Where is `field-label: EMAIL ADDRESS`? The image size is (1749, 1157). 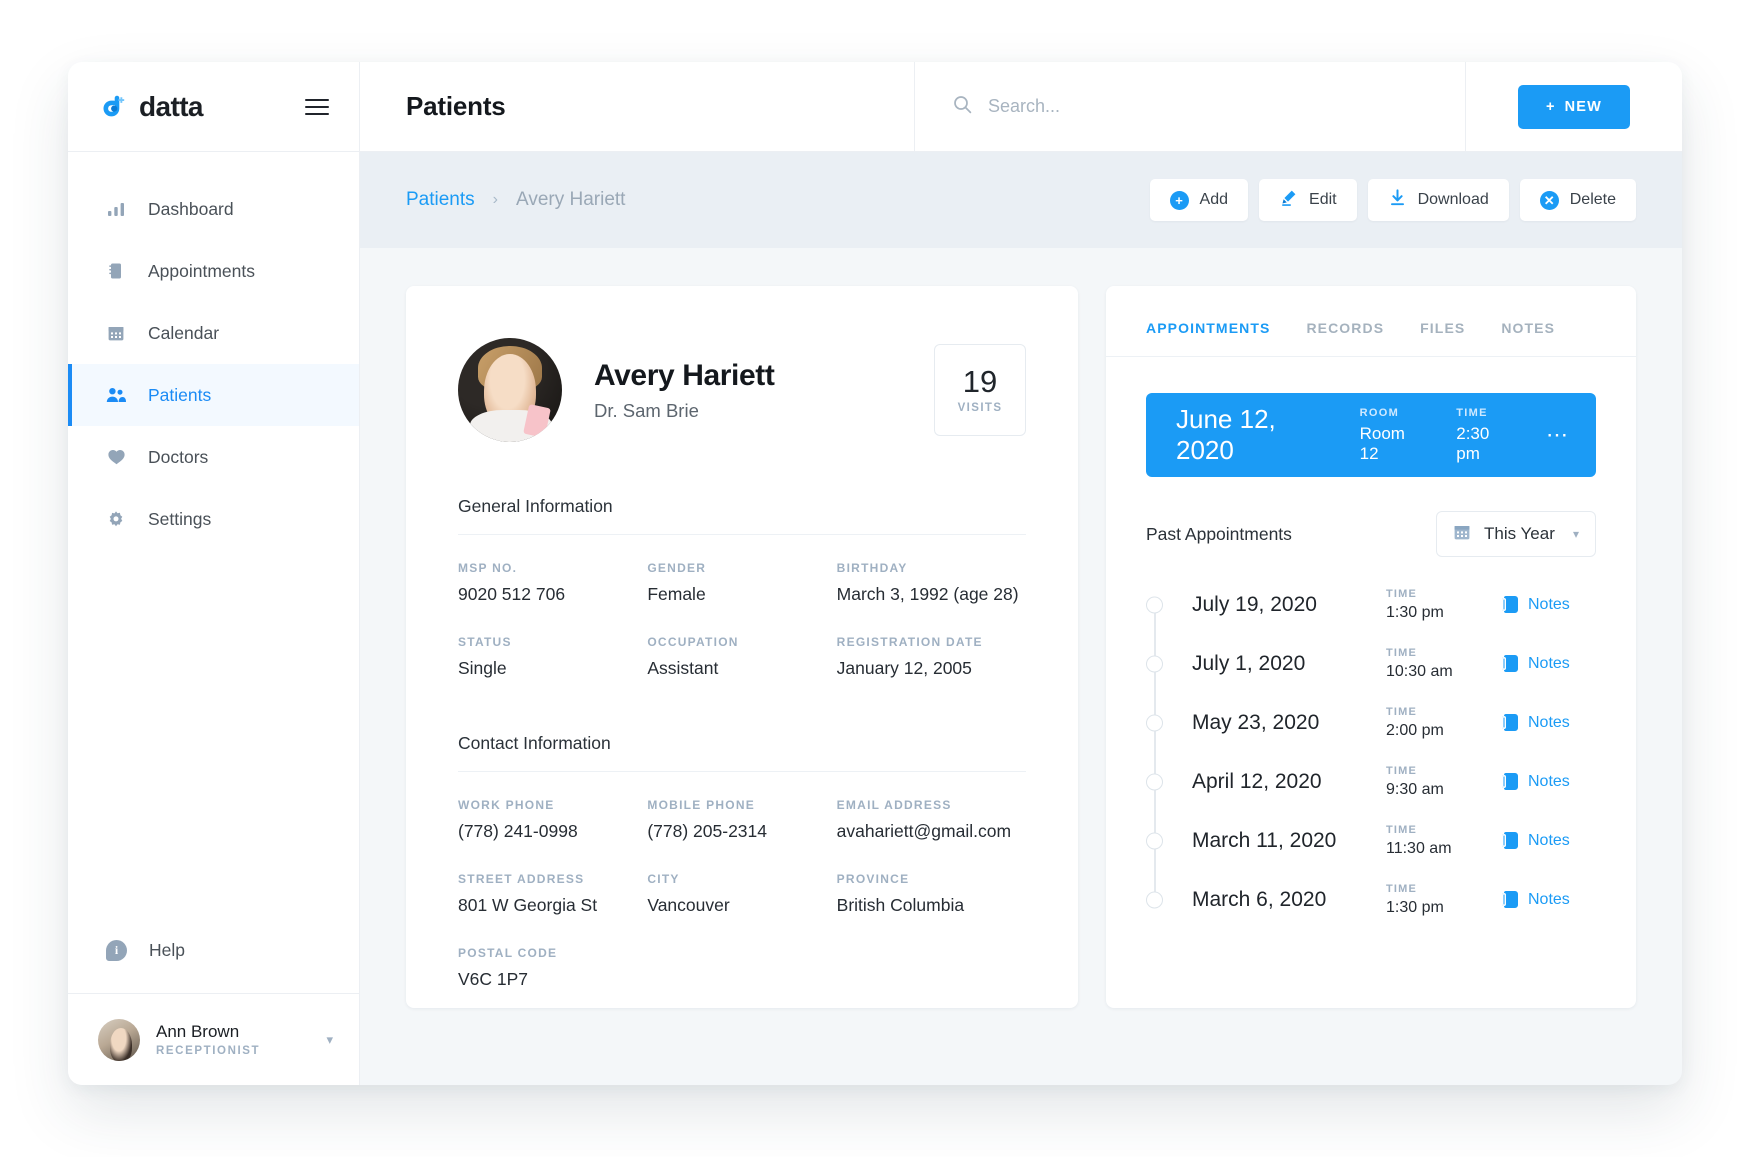
field-label: EMAIL ADDRESS is located at coordinates (894, 805).